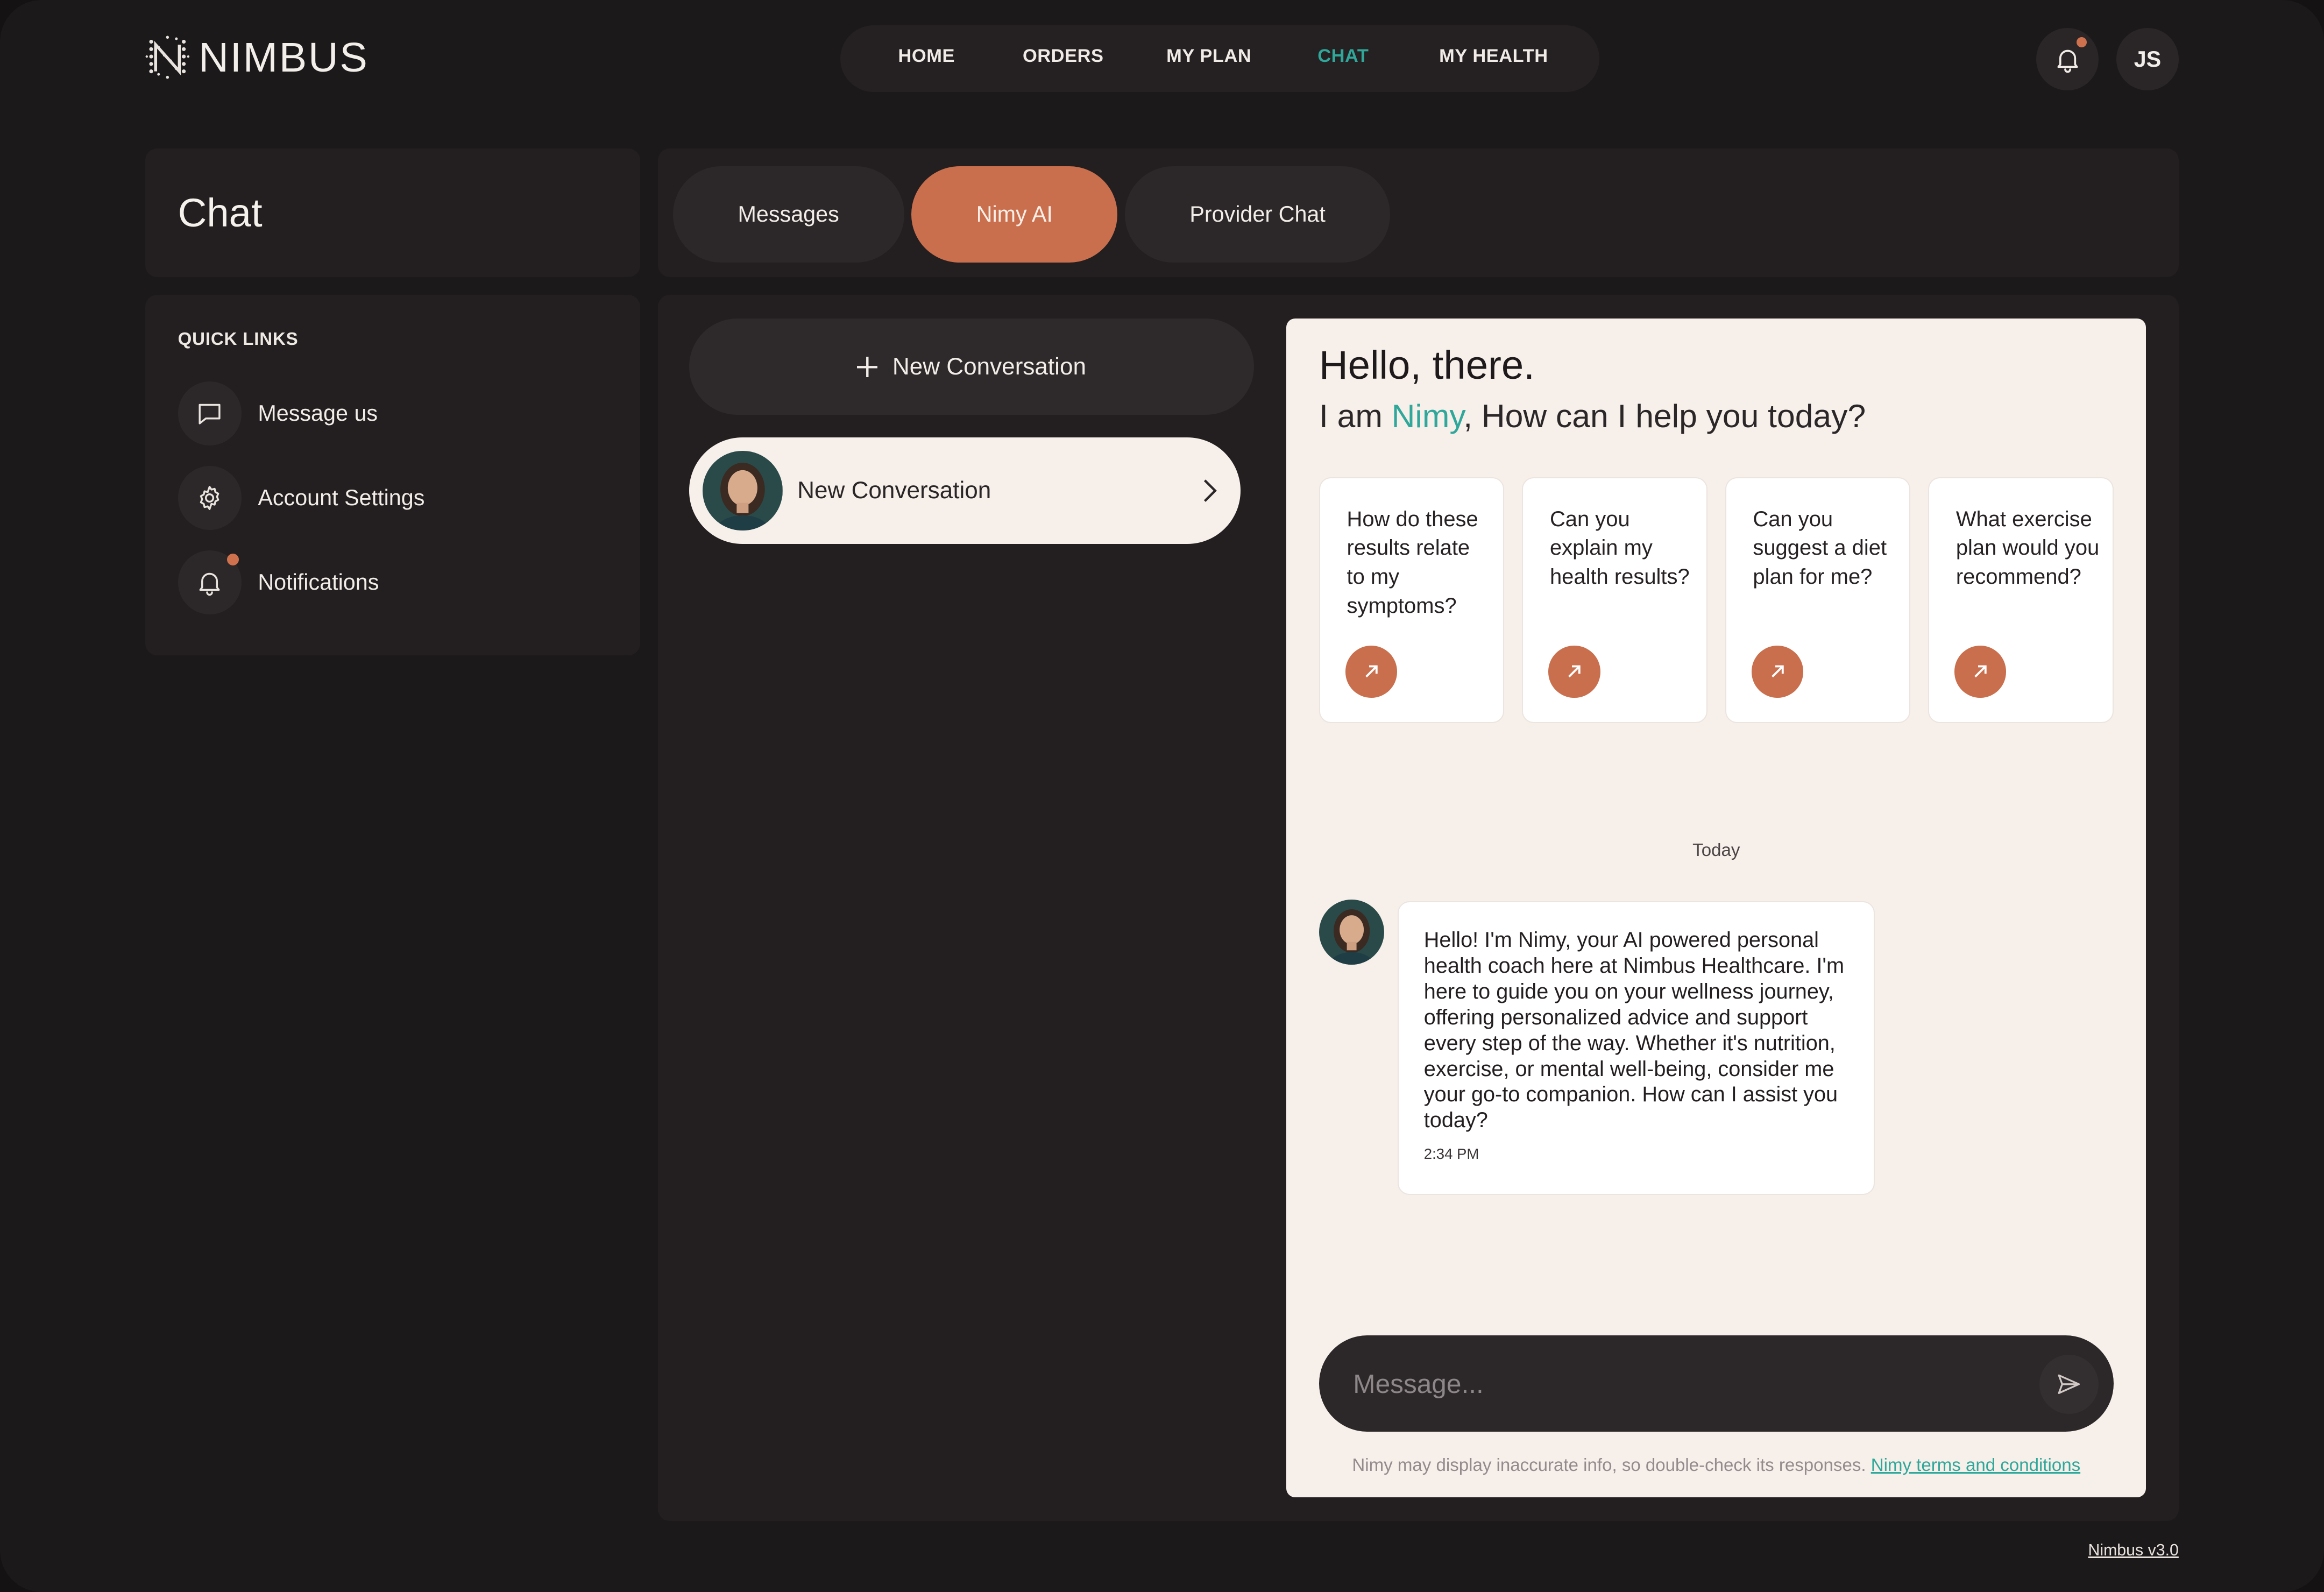 Image resolution: width=2324 pixels, height=1592 pixels. What do you see at coordinates (210, 498) in the screenshot?
I see `gear-icon` at bounding box center [210, 498].